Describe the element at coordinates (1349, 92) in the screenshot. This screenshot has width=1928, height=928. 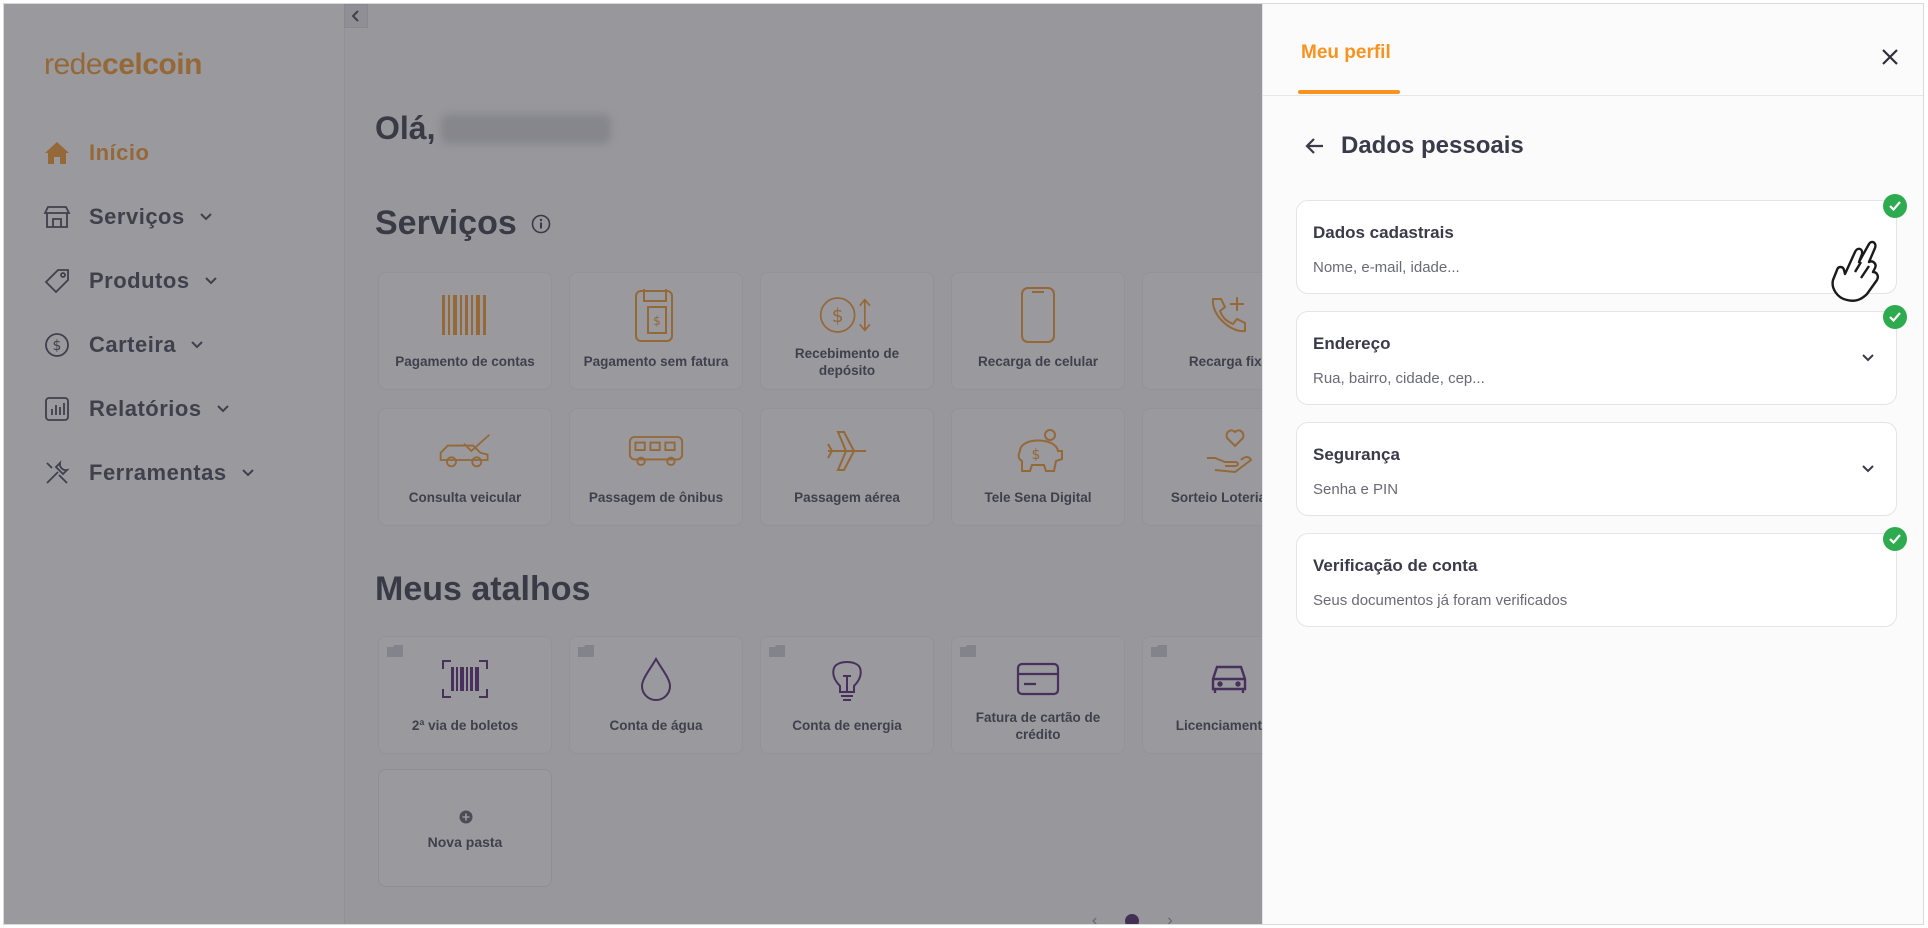
I see `tab-active-indicator` at that location.